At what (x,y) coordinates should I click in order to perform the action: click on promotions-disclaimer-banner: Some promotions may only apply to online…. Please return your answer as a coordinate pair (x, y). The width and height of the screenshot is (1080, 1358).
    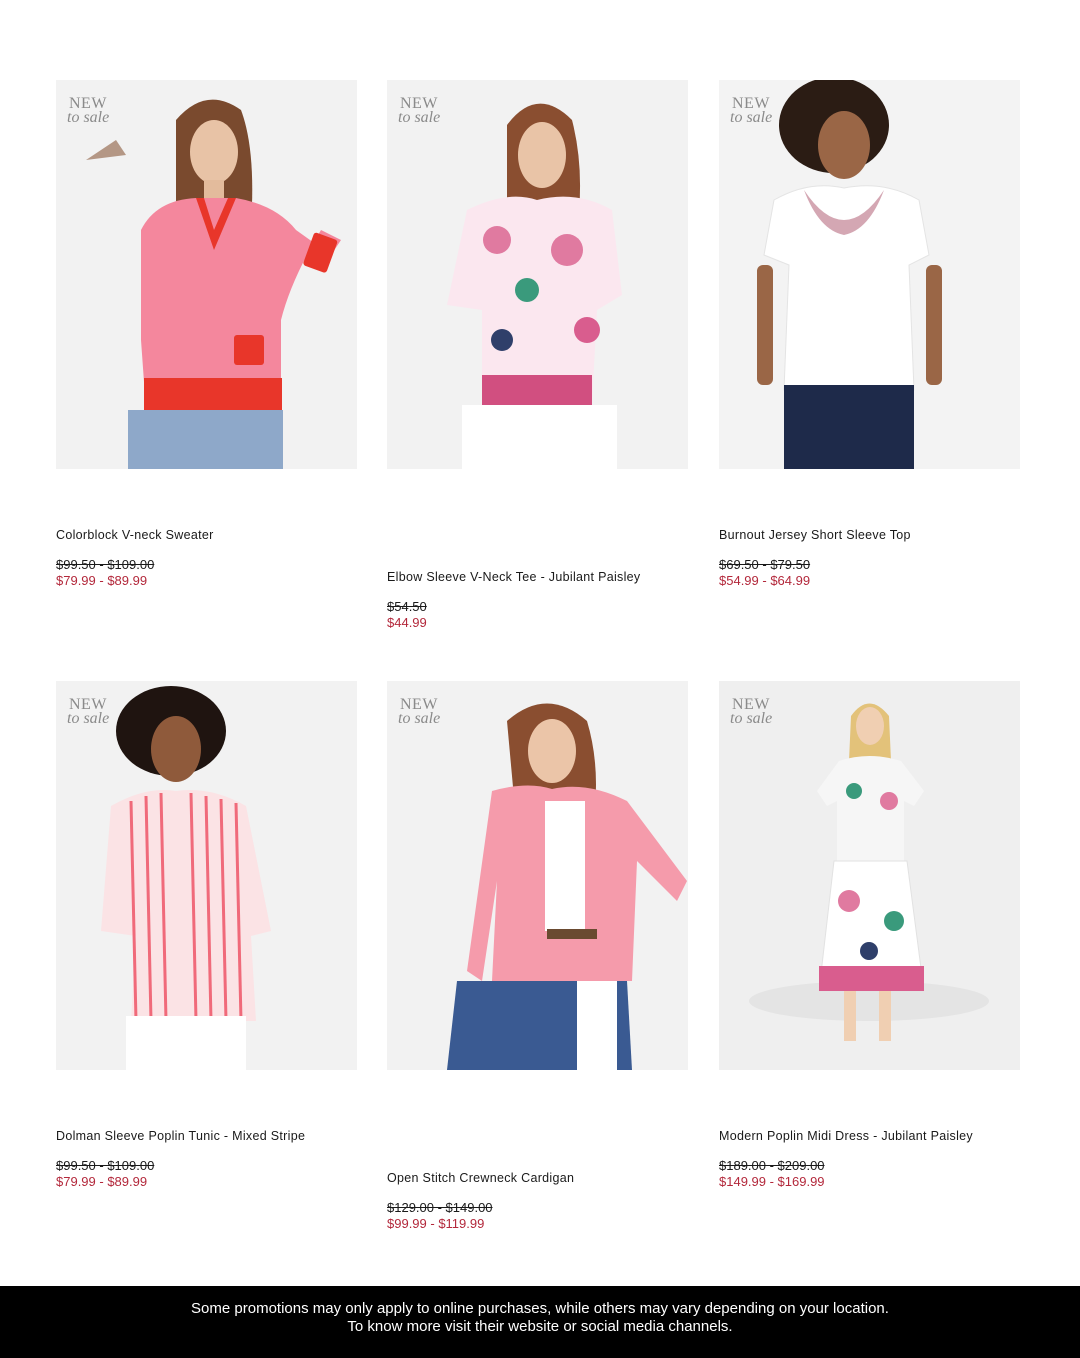
    Looking at the image, I should click on (540, 1322).